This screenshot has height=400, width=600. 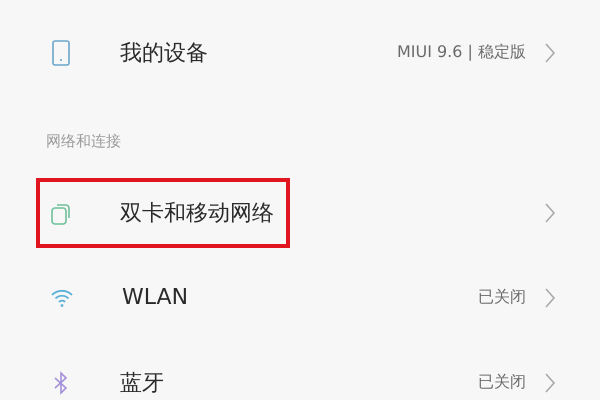 I want to click on wifi-icon, so click(x=62, y=298).